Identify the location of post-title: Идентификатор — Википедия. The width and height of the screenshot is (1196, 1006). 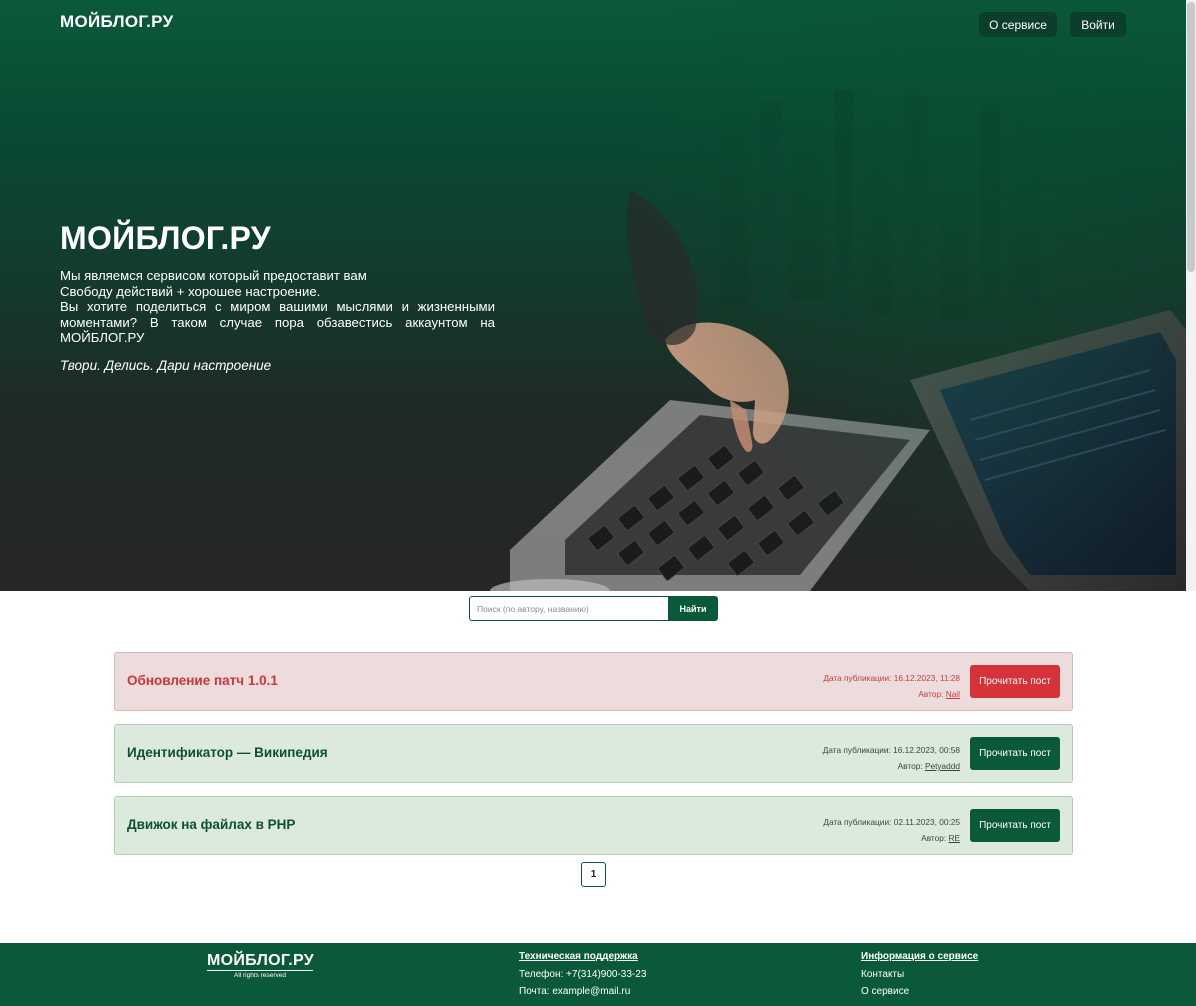
(227, 752).